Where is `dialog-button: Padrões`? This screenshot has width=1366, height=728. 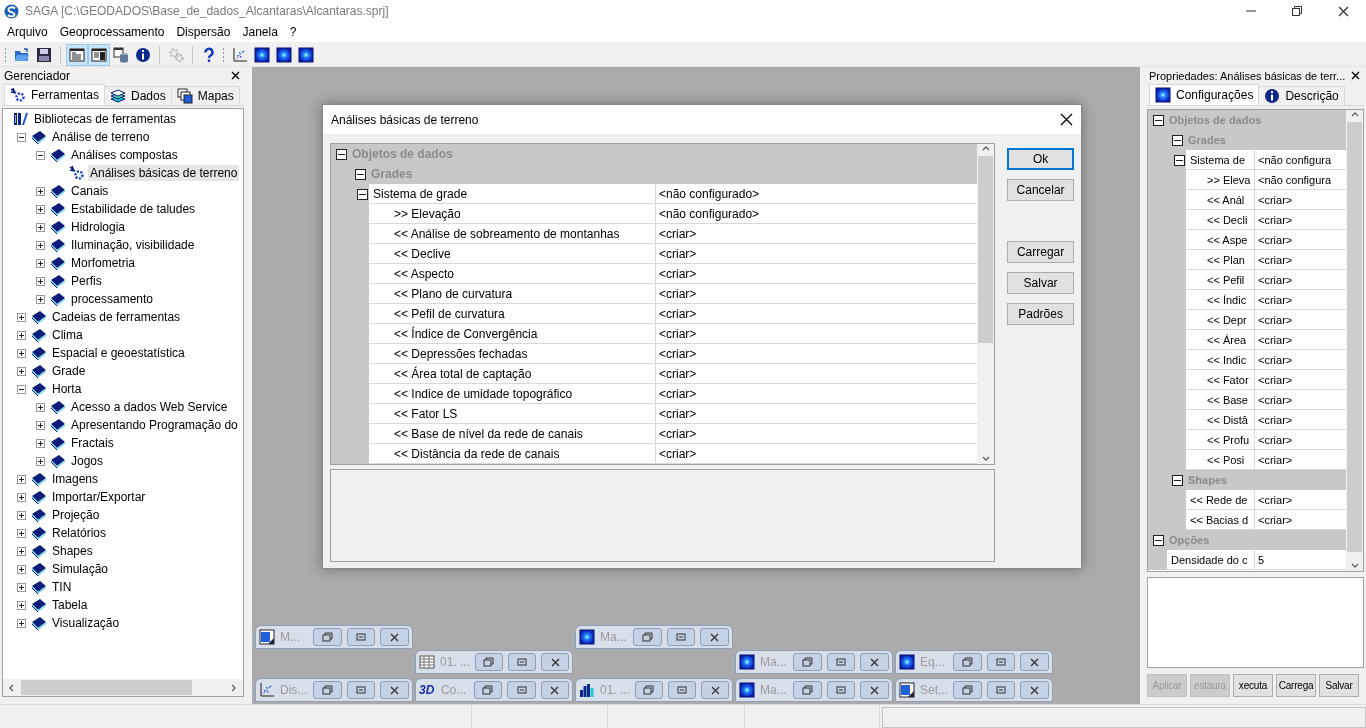
dialog-button: Padrões is located at coordinates (1040, 314).